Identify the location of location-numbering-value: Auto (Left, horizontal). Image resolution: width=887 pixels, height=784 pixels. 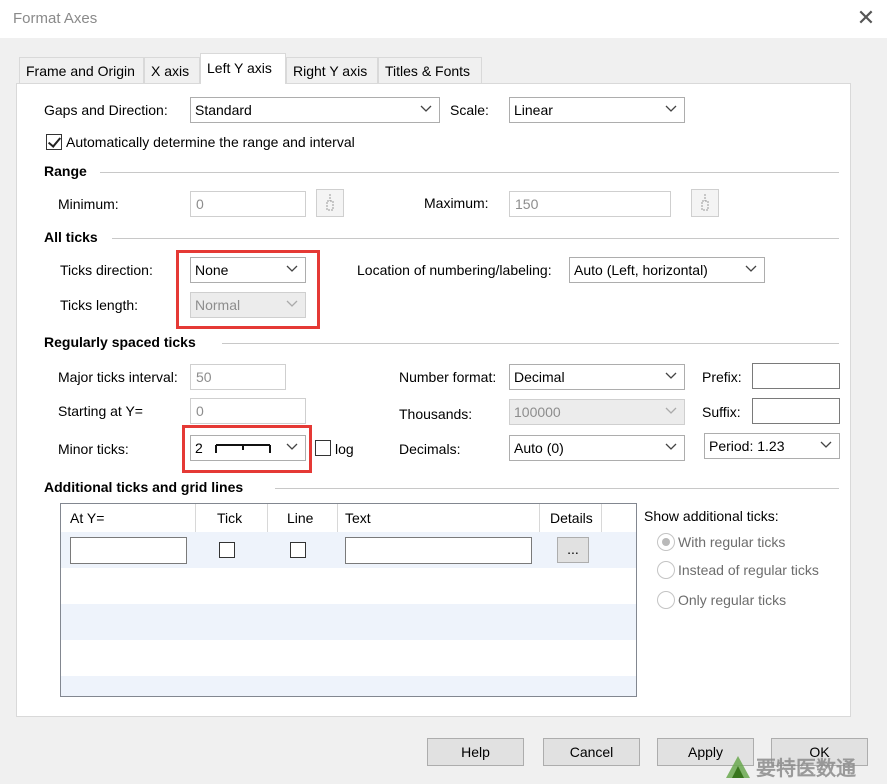
(641, 270).